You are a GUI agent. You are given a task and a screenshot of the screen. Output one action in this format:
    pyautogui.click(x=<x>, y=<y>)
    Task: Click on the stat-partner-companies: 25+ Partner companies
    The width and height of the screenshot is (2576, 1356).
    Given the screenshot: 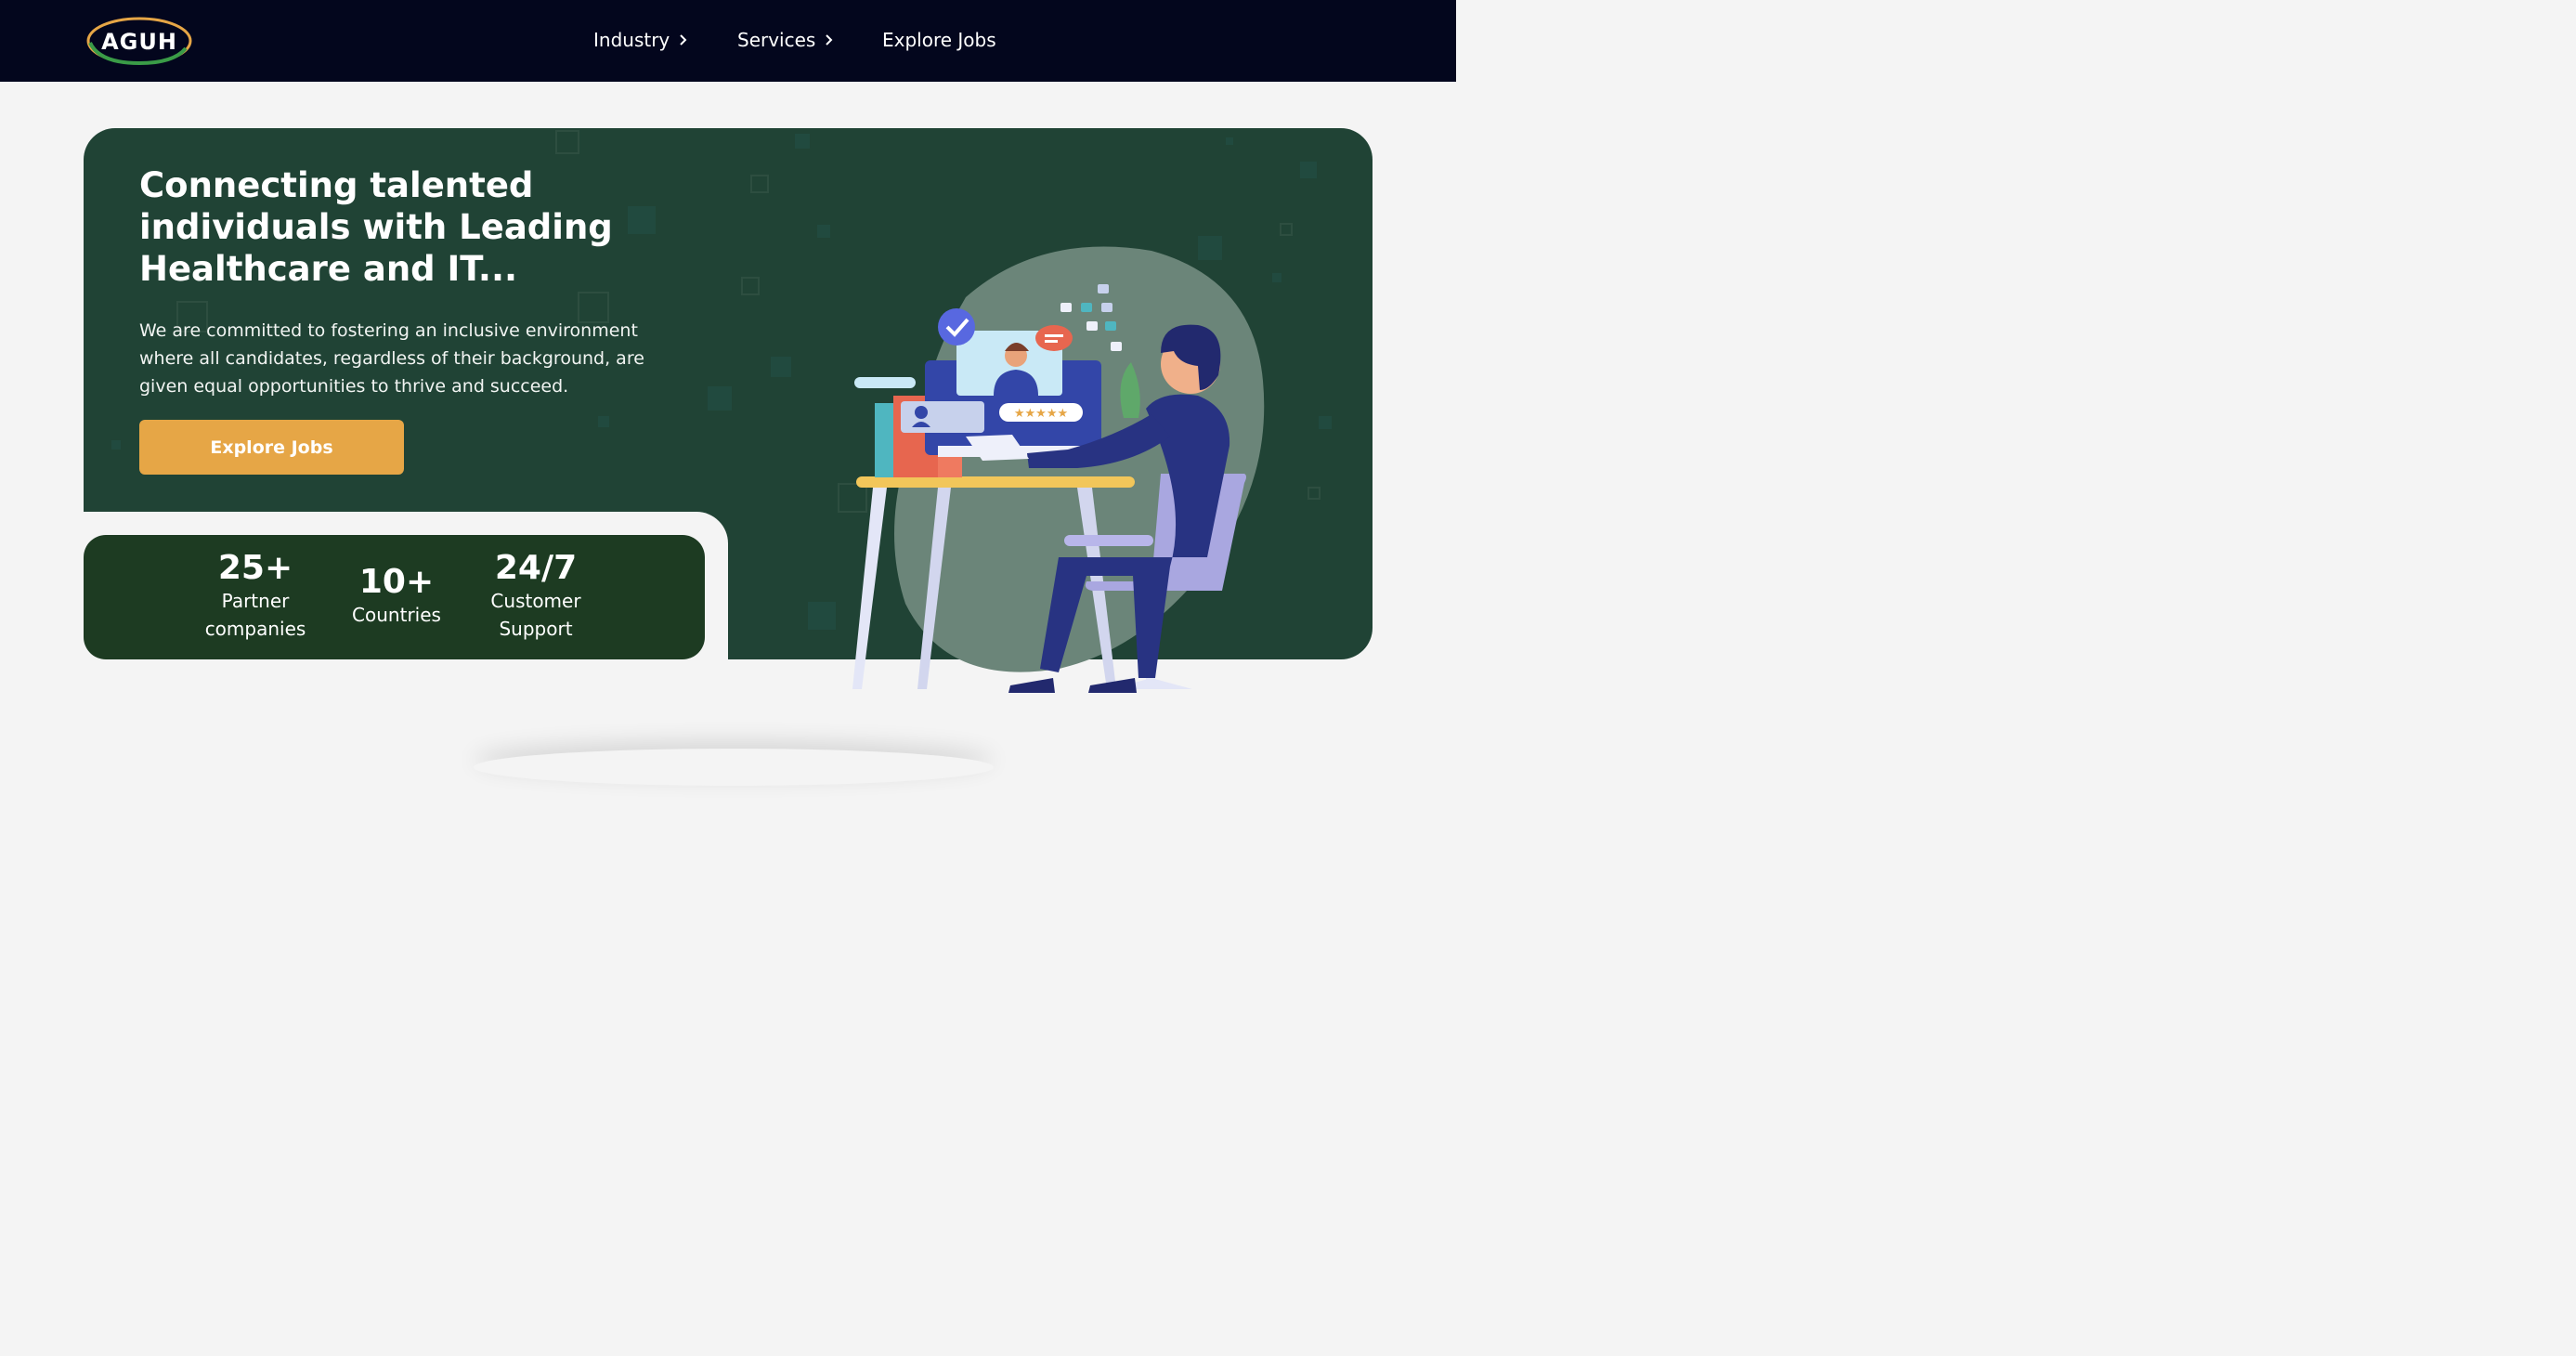 What is the action you would take?
    pyautogui.click(x=255, y=596)
    